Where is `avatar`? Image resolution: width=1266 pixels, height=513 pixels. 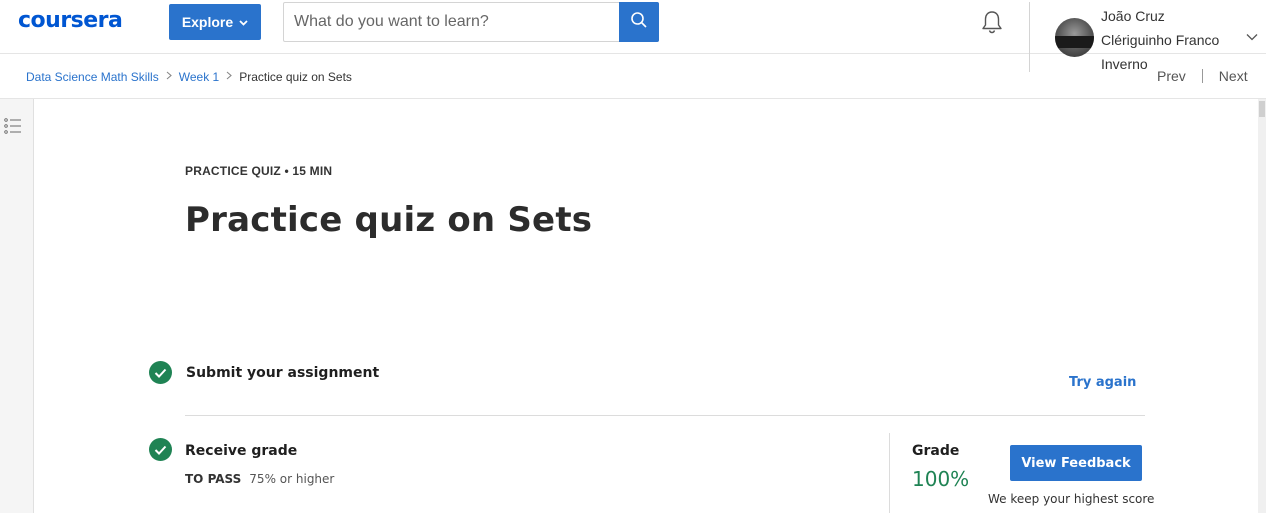 avatar is located at coordinates (1074, 37).